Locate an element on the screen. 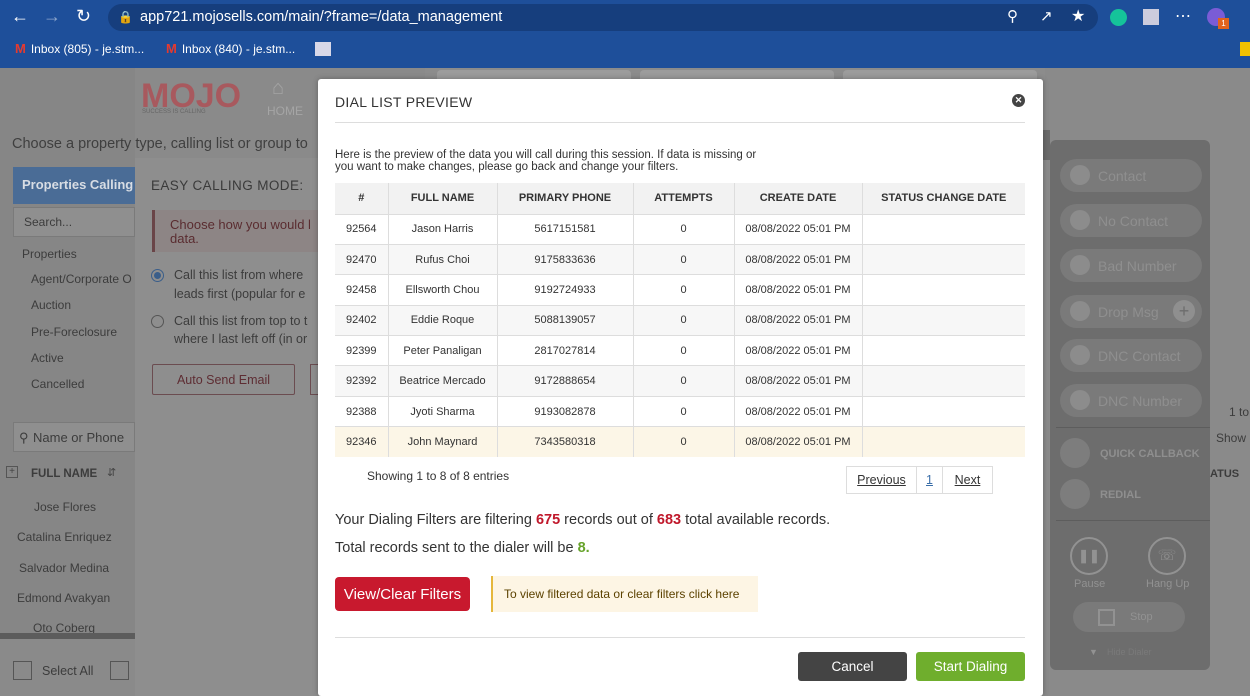 Image resolution: width=1250 pixels, height=696 pixels. notification-badge-icon: 1 is located at coordinates (1223, 23).